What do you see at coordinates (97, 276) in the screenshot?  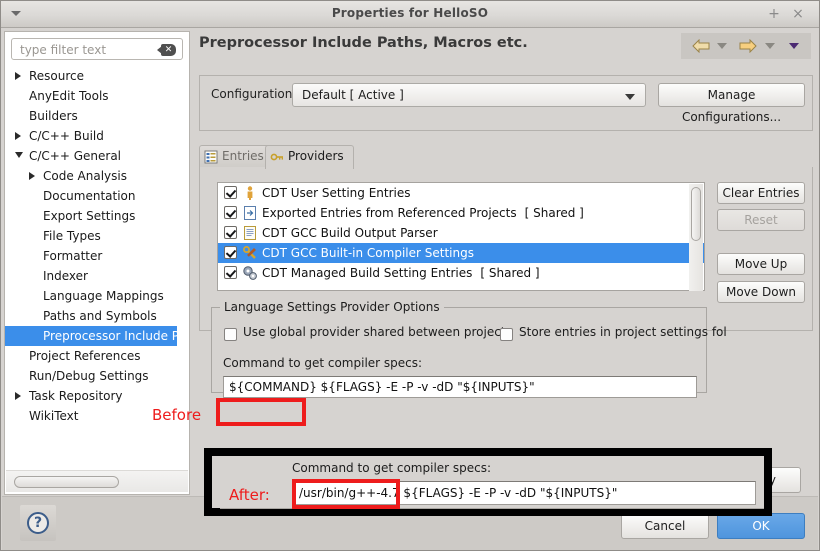 I see `sidebar-item-indexer: Indexer` at bounding box center [97, 276].